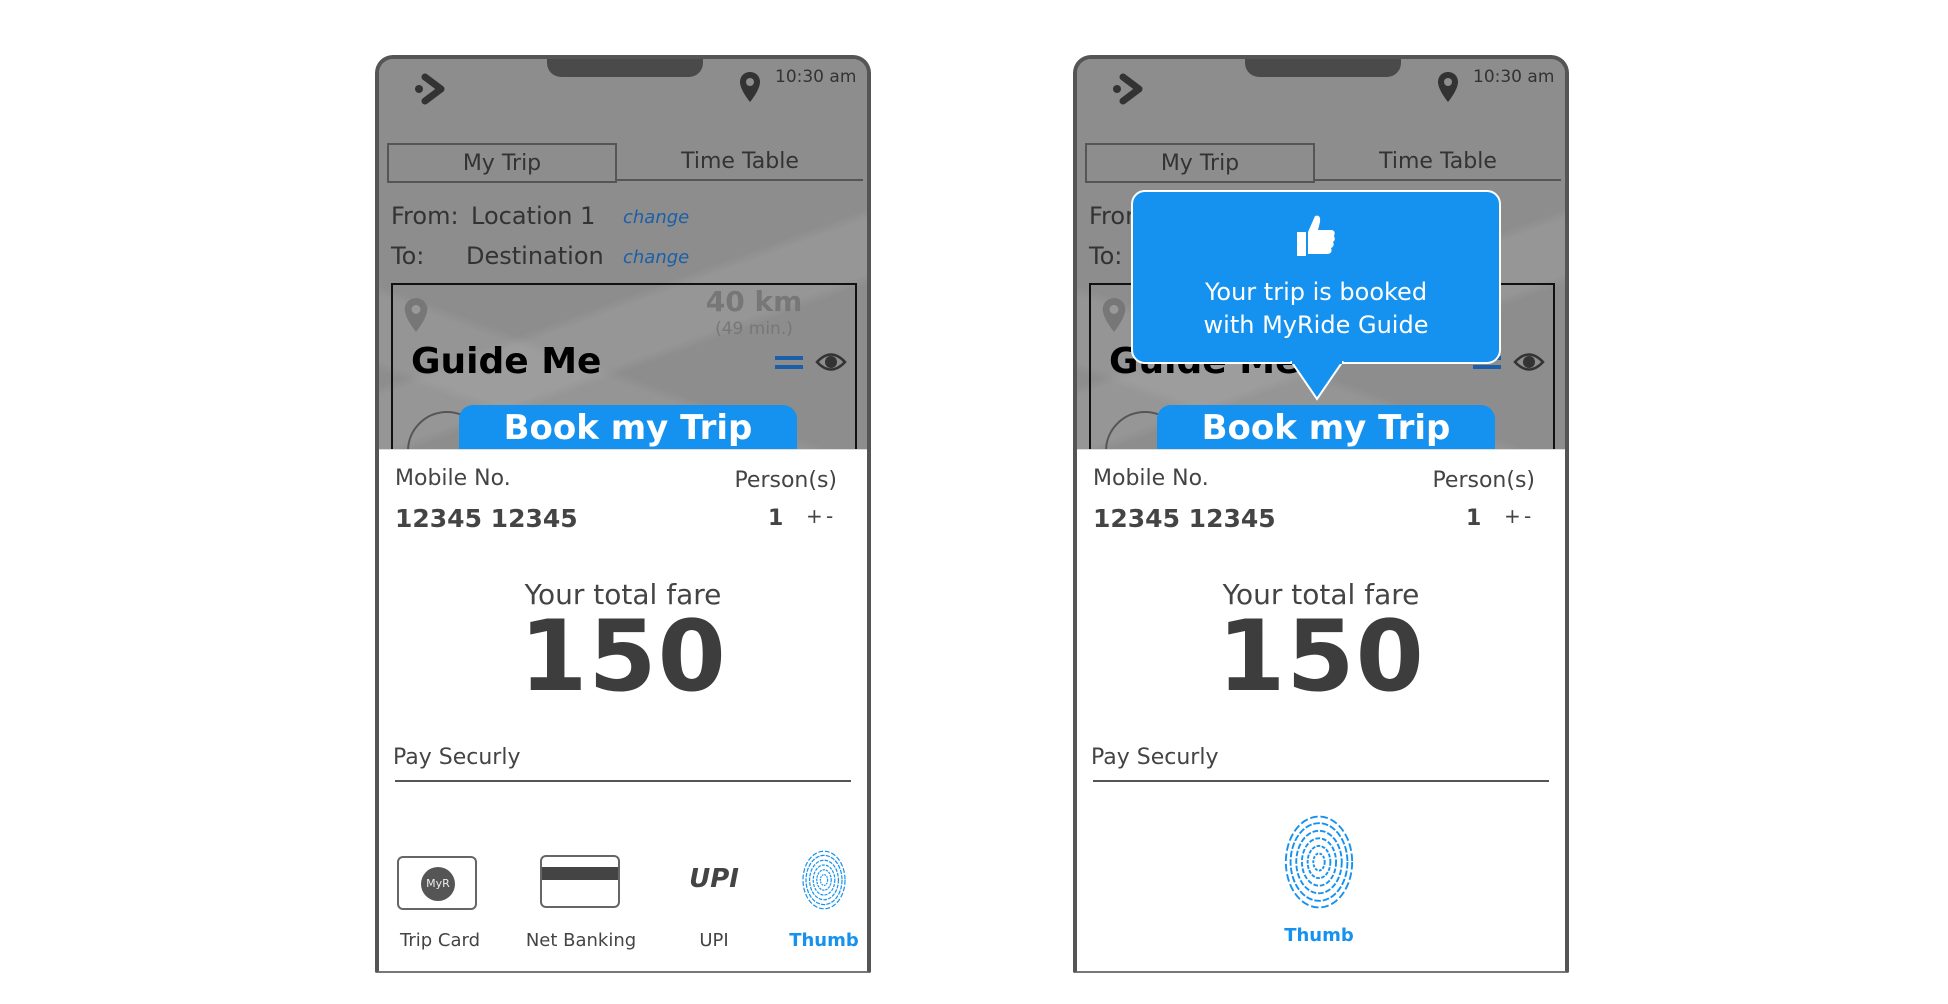 The image size is (1948, 1004). I want to click on change-from-link: change, so click(656, 217).